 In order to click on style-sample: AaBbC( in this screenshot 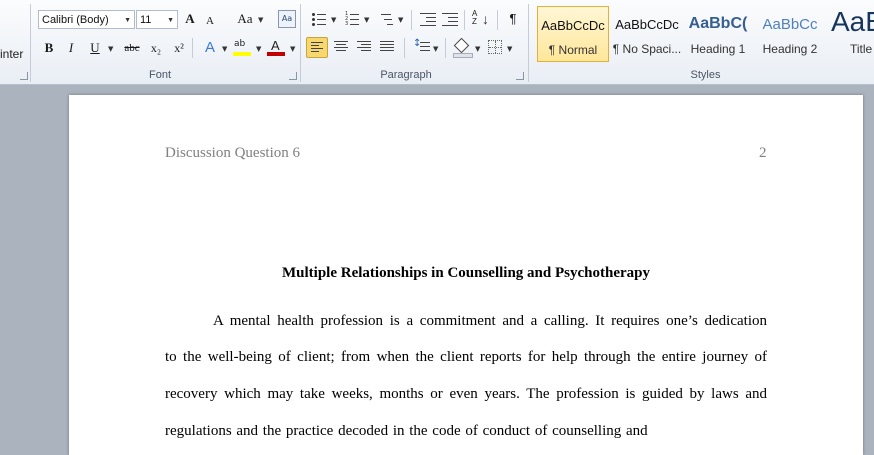, I will do `click(718, 23)`.